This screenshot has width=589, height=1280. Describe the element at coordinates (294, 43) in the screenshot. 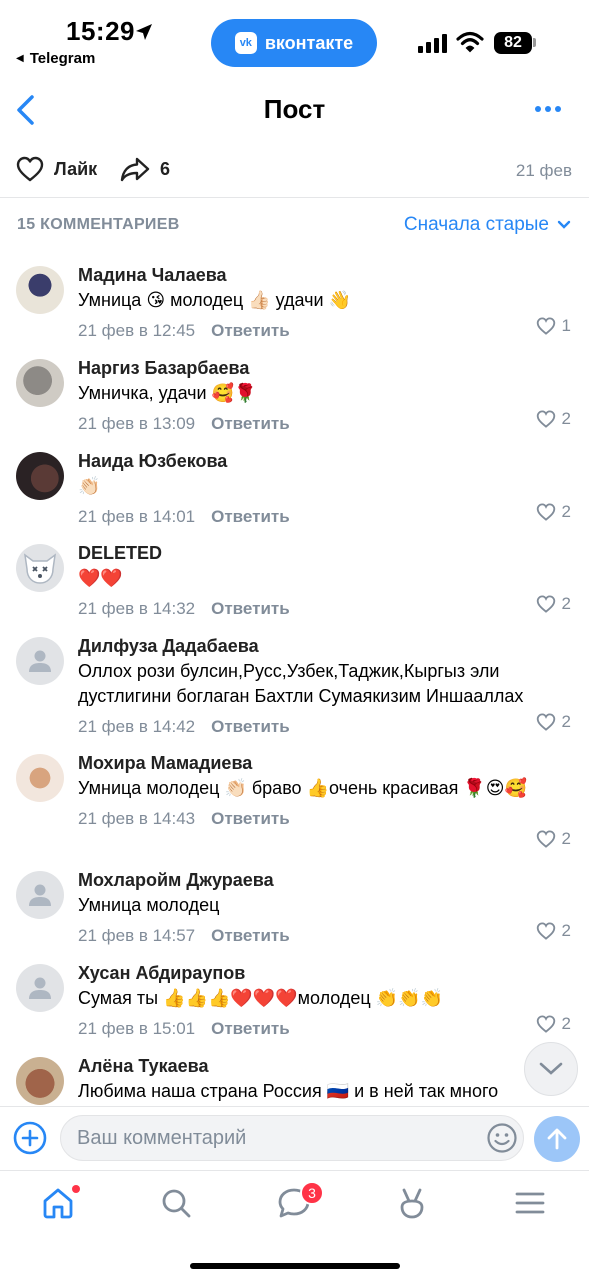

I see `vk-app-pill: vk вконтакте` at that location.